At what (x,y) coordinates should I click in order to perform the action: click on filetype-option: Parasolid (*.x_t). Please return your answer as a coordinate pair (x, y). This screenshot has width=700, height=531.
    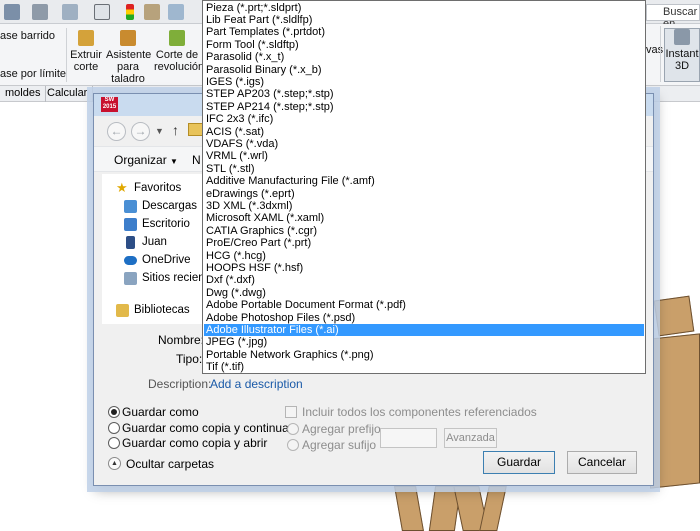
    Looking at the image, I should click on (424, 57).